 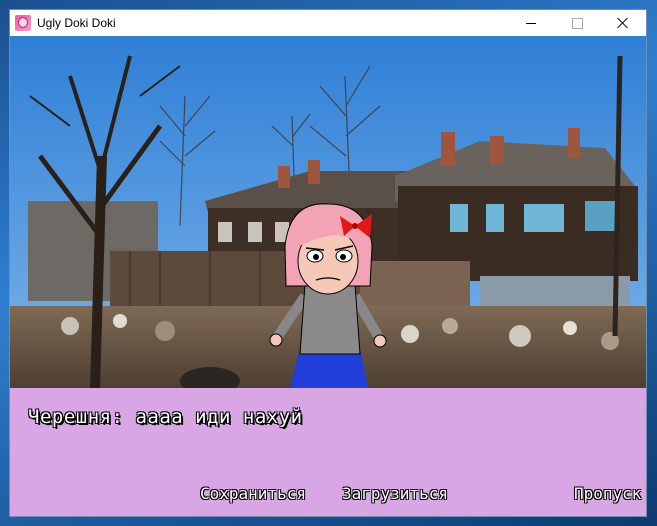 What do you see at coordinates (23, 23) in the screenshot?
I see `app-icon` at bounding box center [23, 23].